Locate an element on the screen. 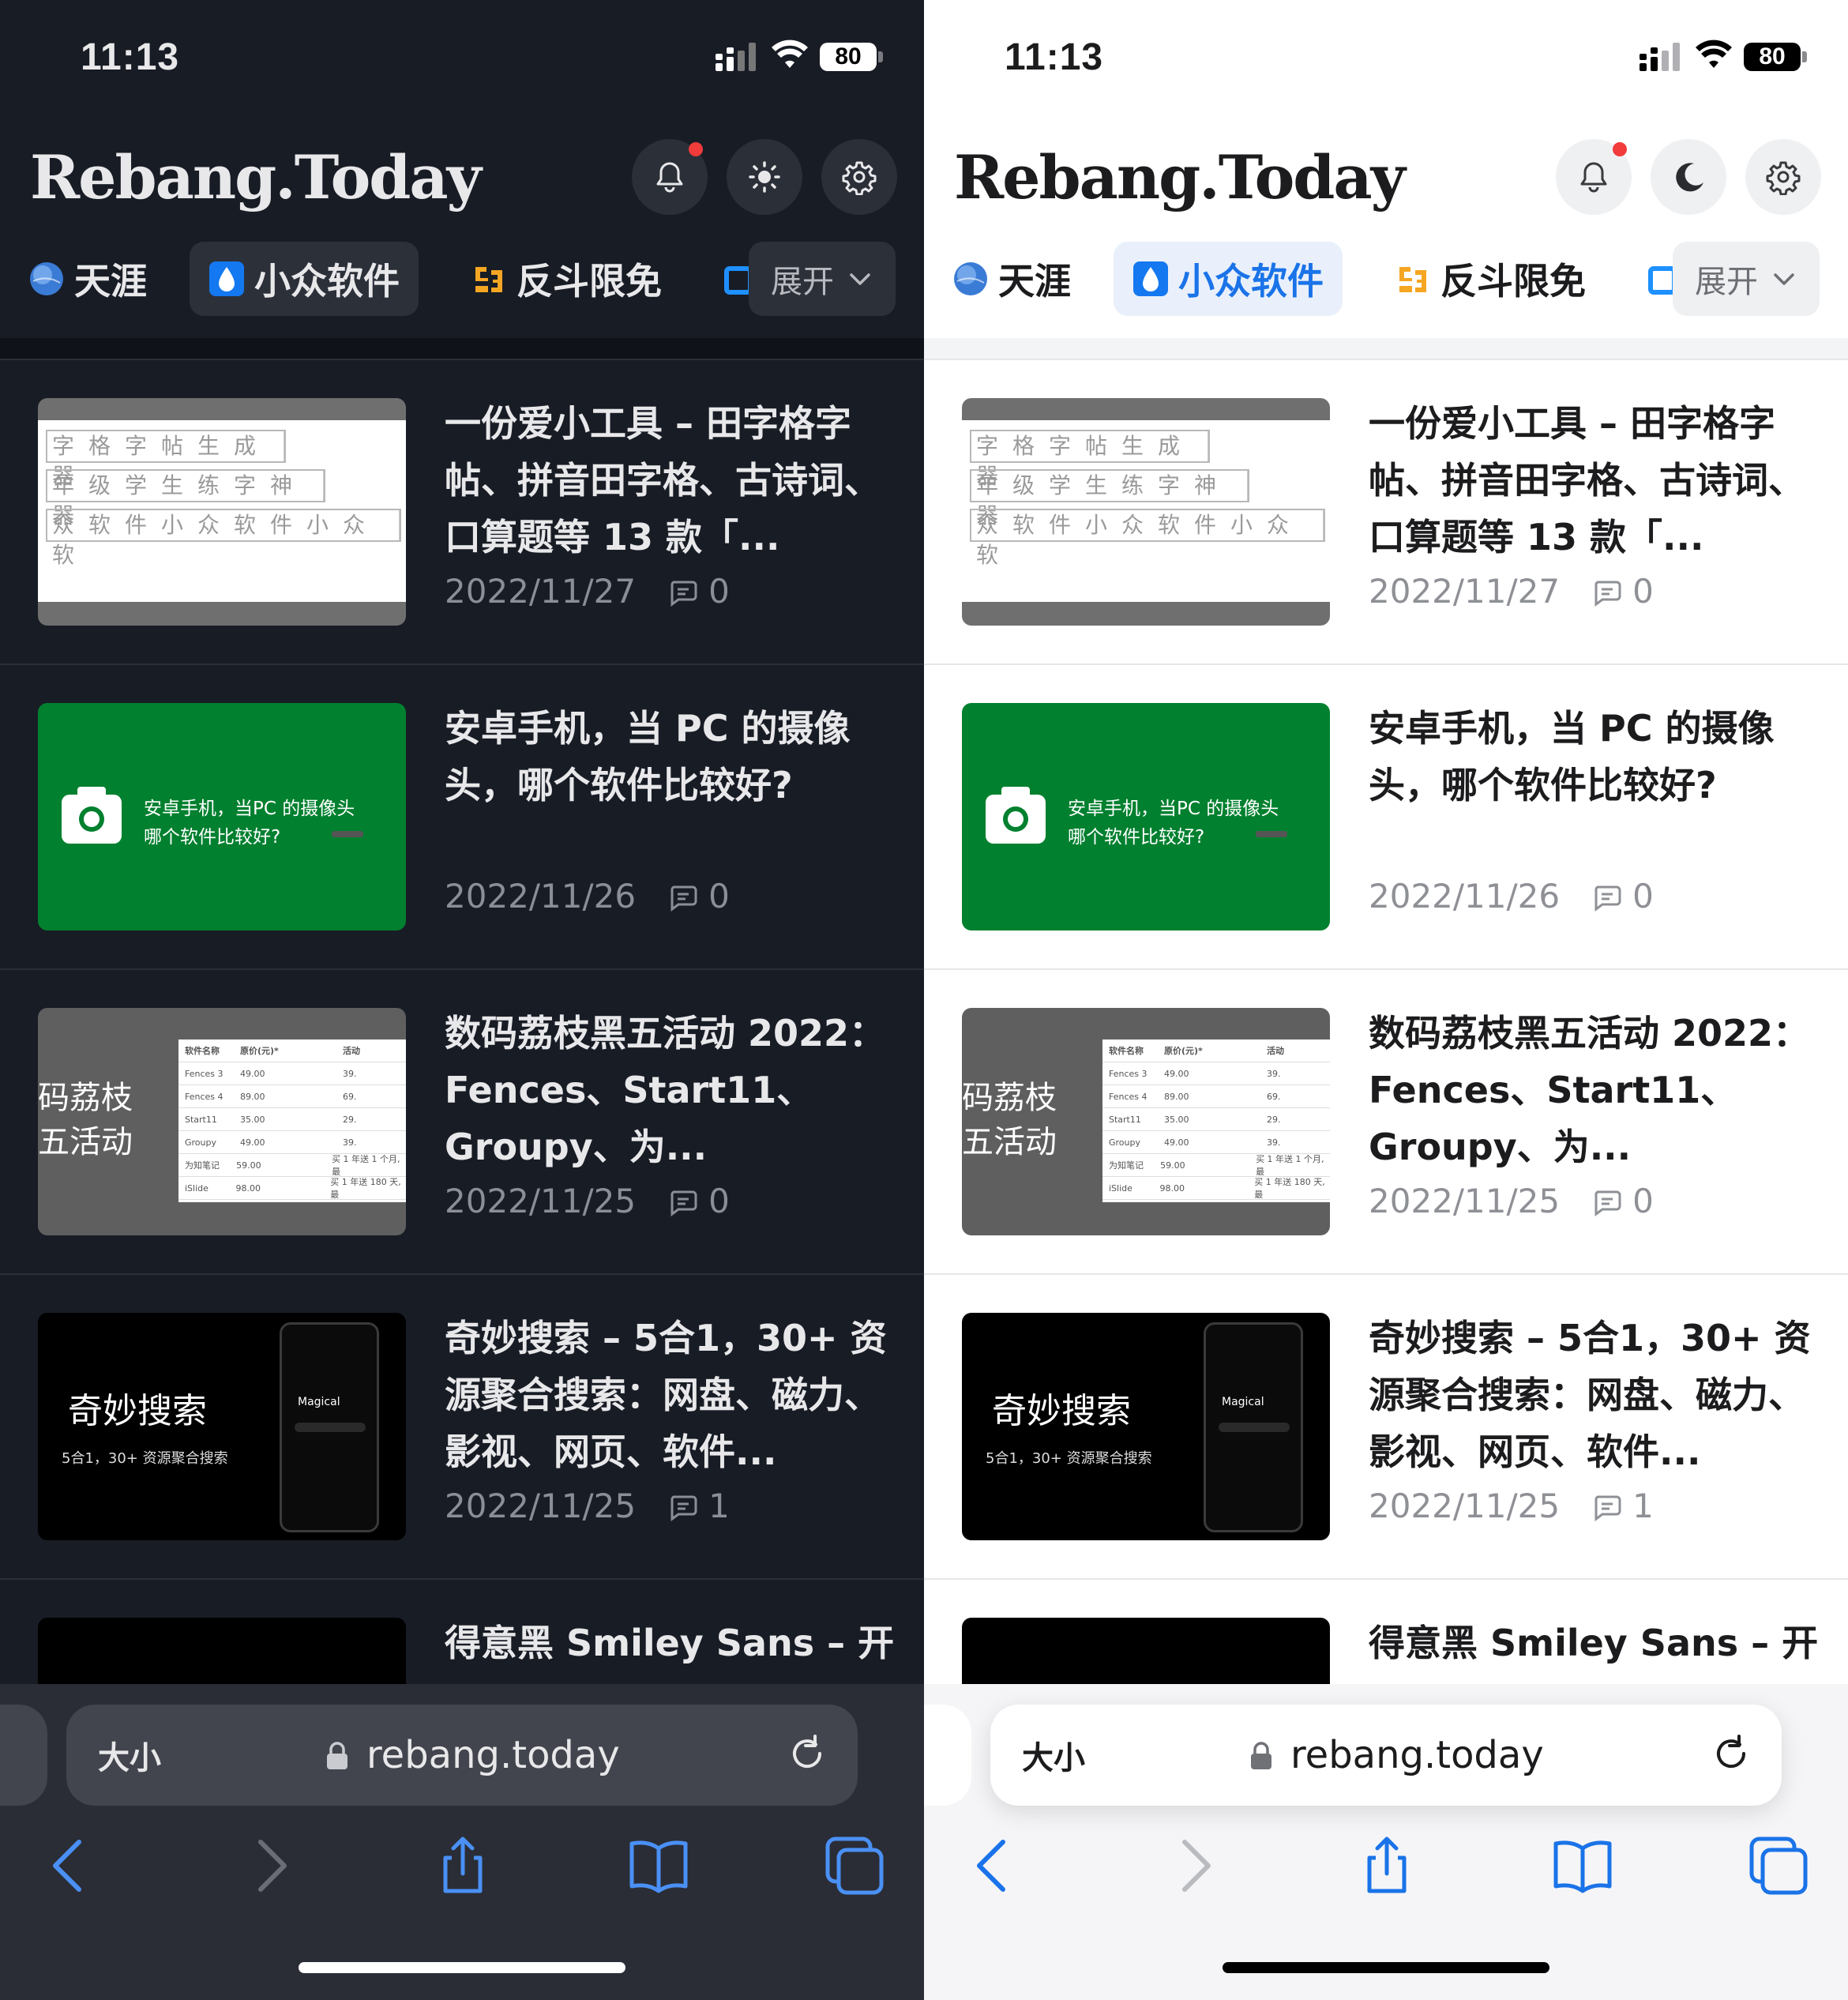 Image resolution: width=1848 pixels, height=2000 pixels. table-row: Fences 3 49.00 39. is located at coordinates (292, 1073).